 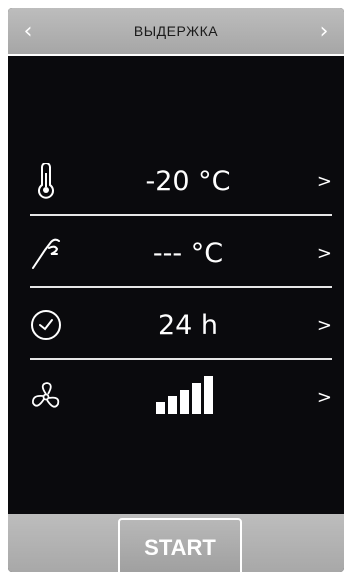 What do you see at coordinates (188, 181) in the screenshot?
I see `temperature-value: -20 °C` at bounding box center [188, 181].